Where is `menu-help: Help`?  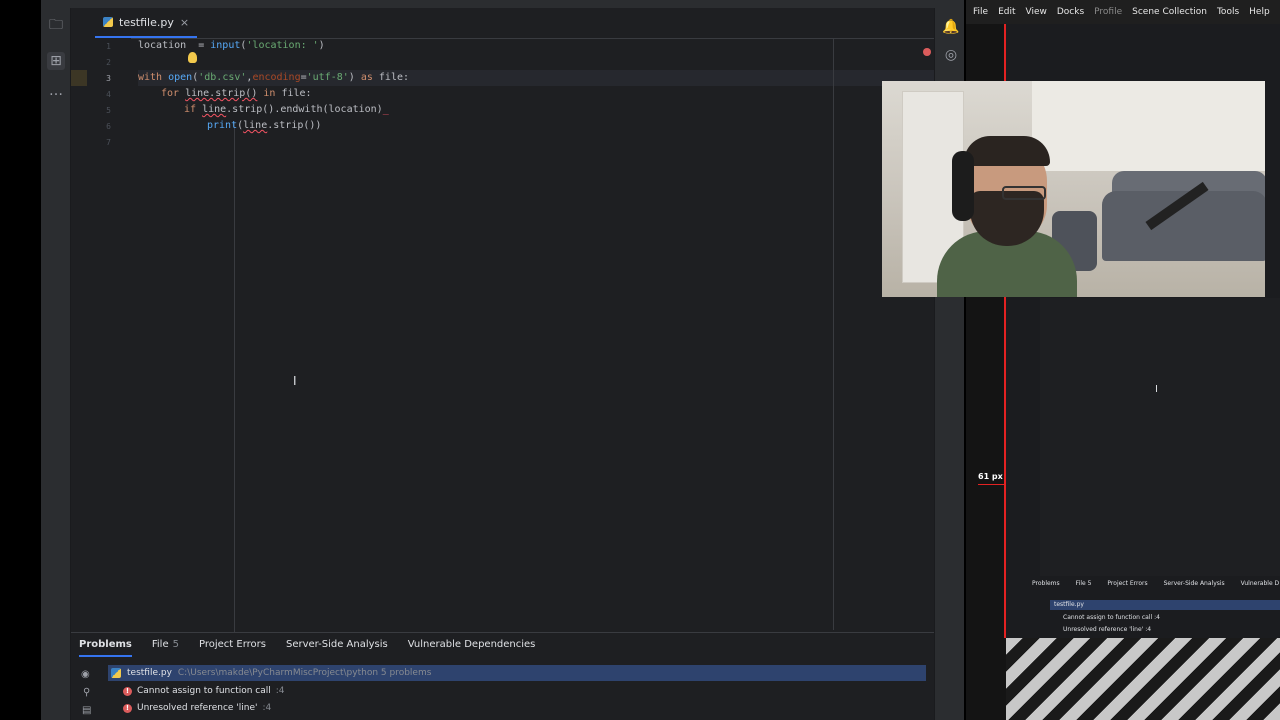
menu-help: Help is located at coordinates (1259, 12).